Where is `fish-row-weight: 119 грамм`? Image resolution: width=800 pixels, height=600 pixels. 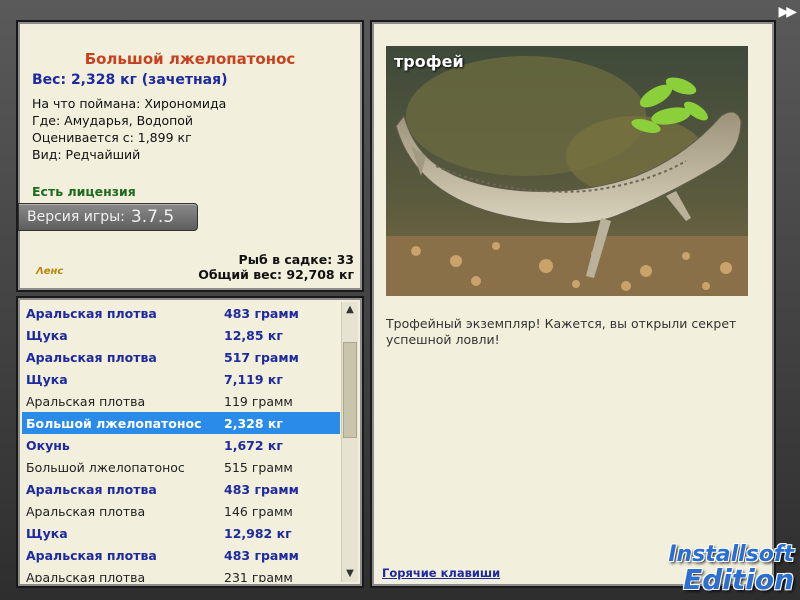
fish-row-weight: 119 грамм is located at coordinates (258, 401).